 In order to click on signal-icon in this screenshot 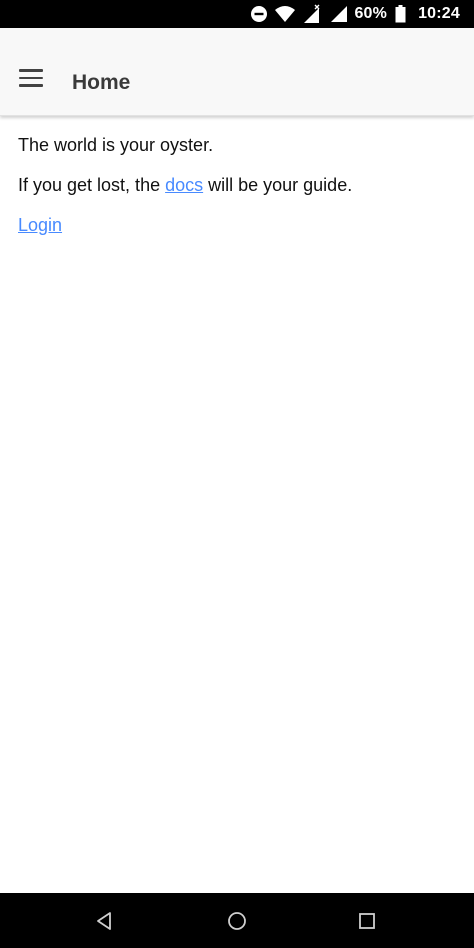, I will do `click(313, 14)`.